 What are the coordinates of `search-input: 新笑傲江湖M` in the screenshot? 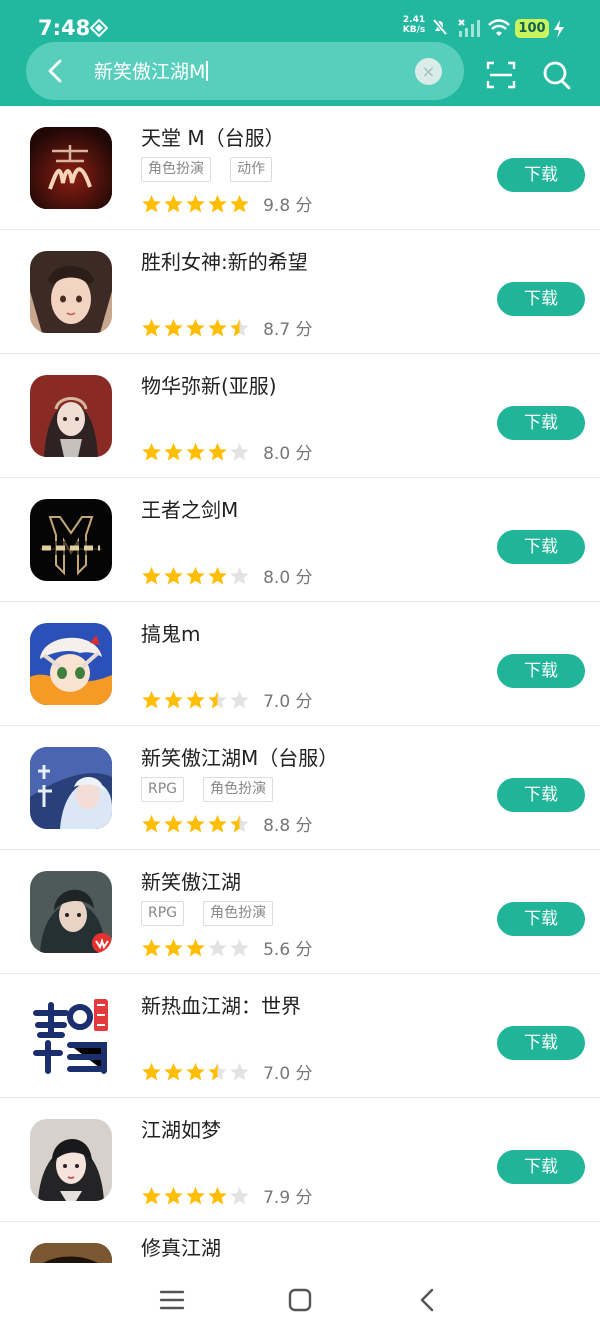 It's located at (151, 70).